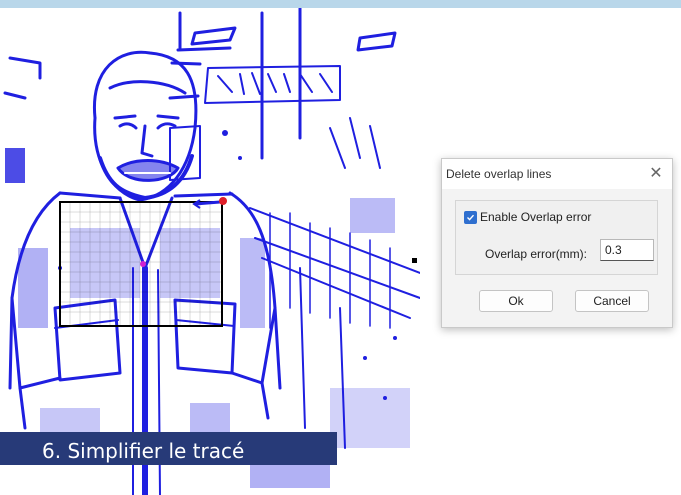 The height and width of the screenshot is (495, 681). I want to click on enable-overlap-checkbox, so click(470, 217).